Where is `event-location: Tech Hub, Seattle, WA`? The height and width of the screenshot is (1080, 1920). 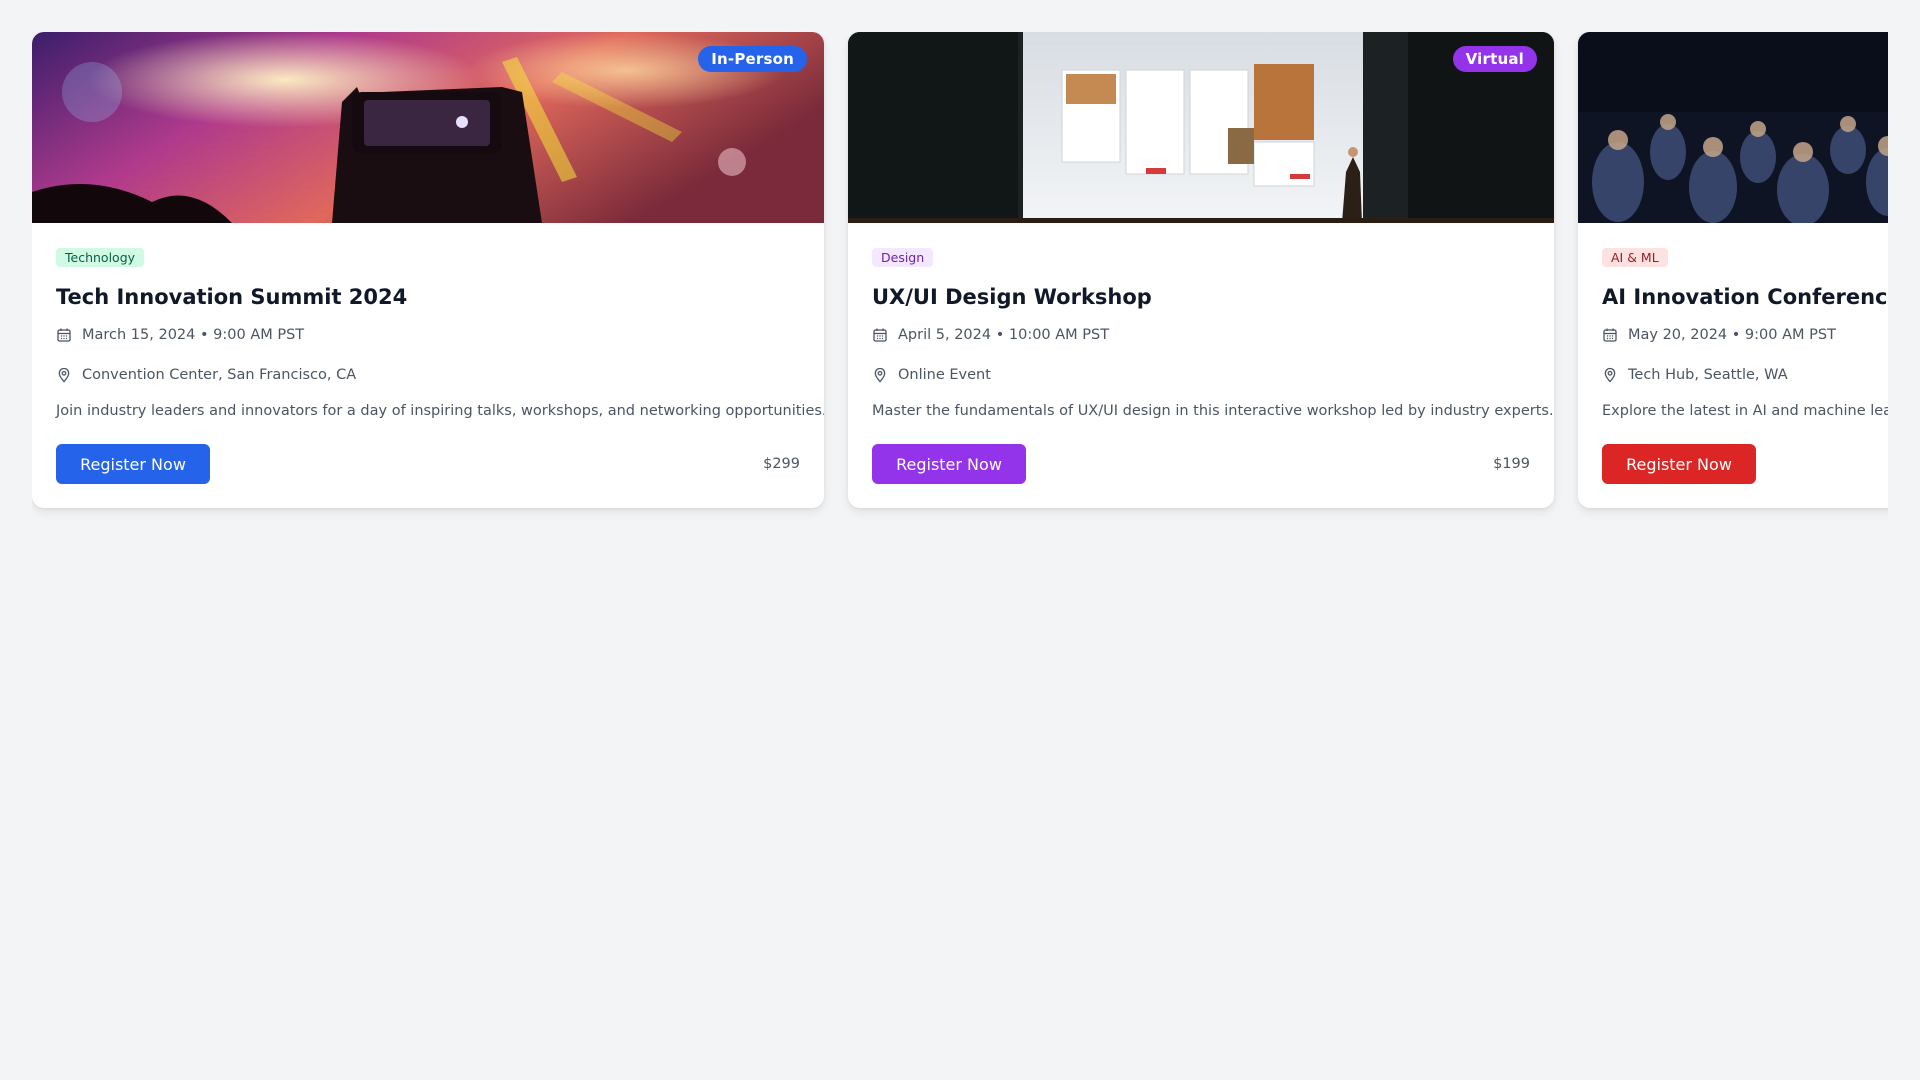 event-location: Tech Hub, Seattle, WA is located at coordinates (1708, 375).